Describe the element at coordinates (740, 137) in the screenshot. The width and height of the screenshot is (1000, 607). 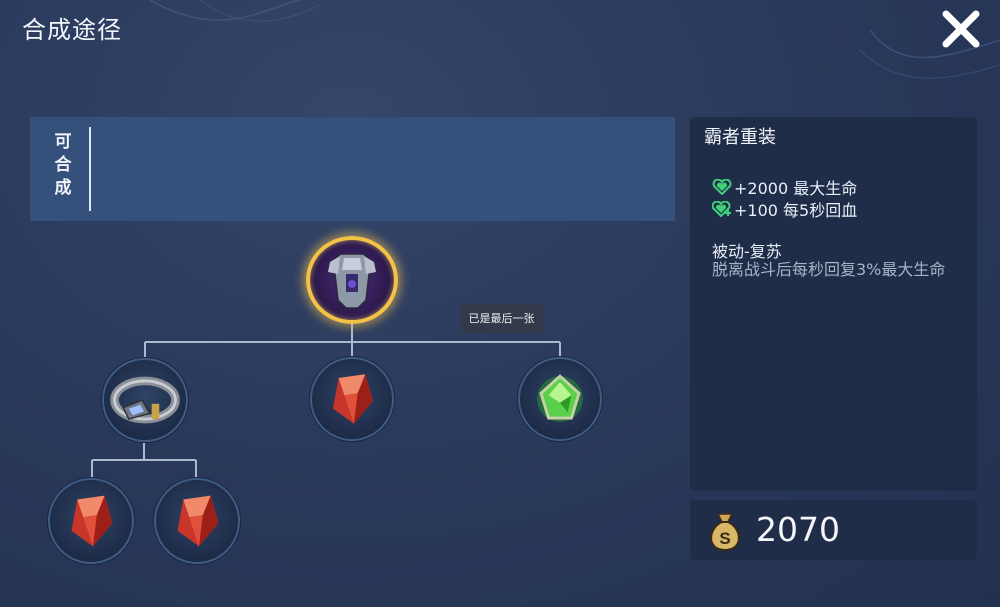
I see `item-name: 霸者重装` at that location.